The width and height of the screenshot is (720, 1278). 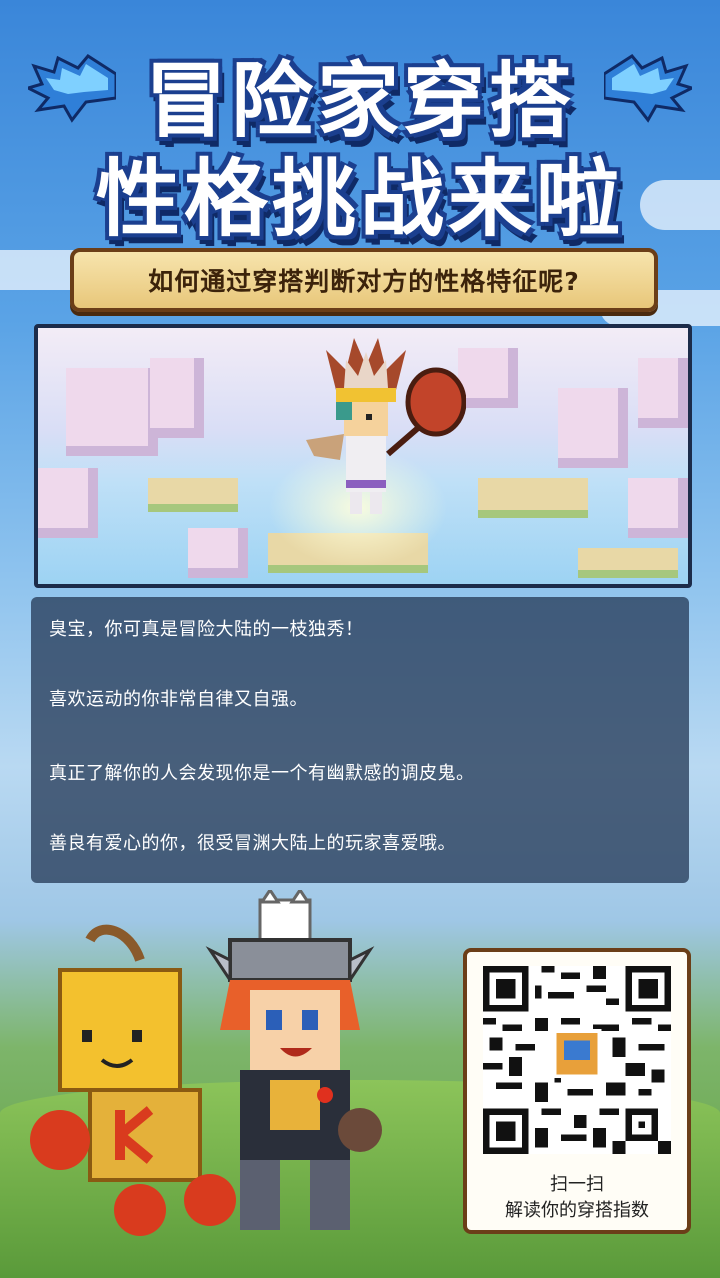 What do you see at coordinates (577, 1210) in the screenshot?
I see `qr-caption-read: 解读你的穿搭指数` at bounding box center [577, 1210].